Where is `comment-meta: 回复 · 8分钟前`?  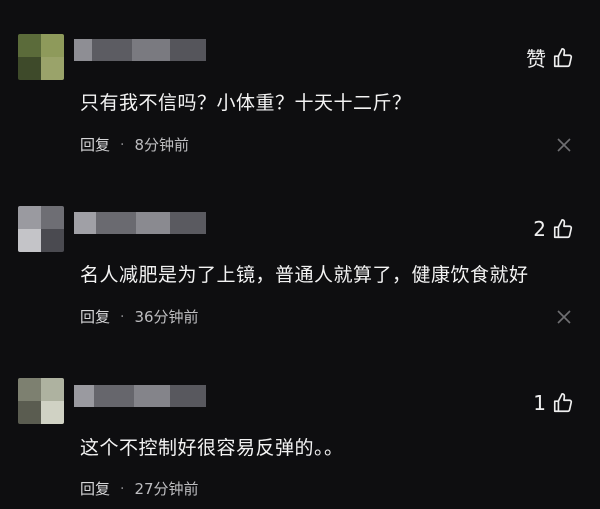
comment-meta: 回复 · 8分钟前 is located at coordinates (134, 144).